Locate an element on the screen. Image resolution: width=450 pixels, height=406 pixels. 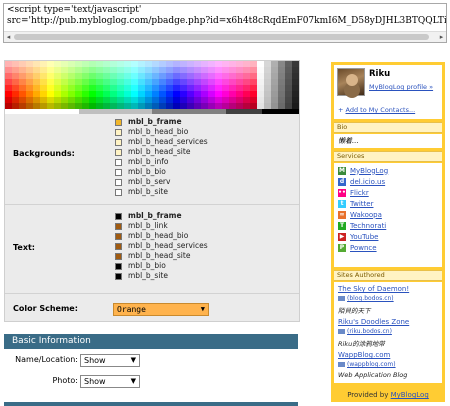
background-option: mbl_b_serv is located at coordinates (161, 182).